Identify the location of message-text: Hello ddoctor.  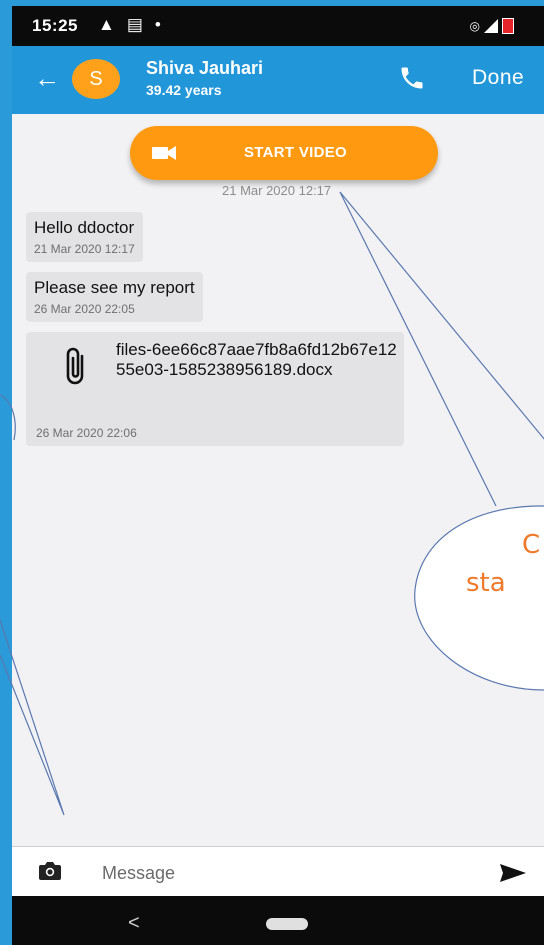
(84, 227).